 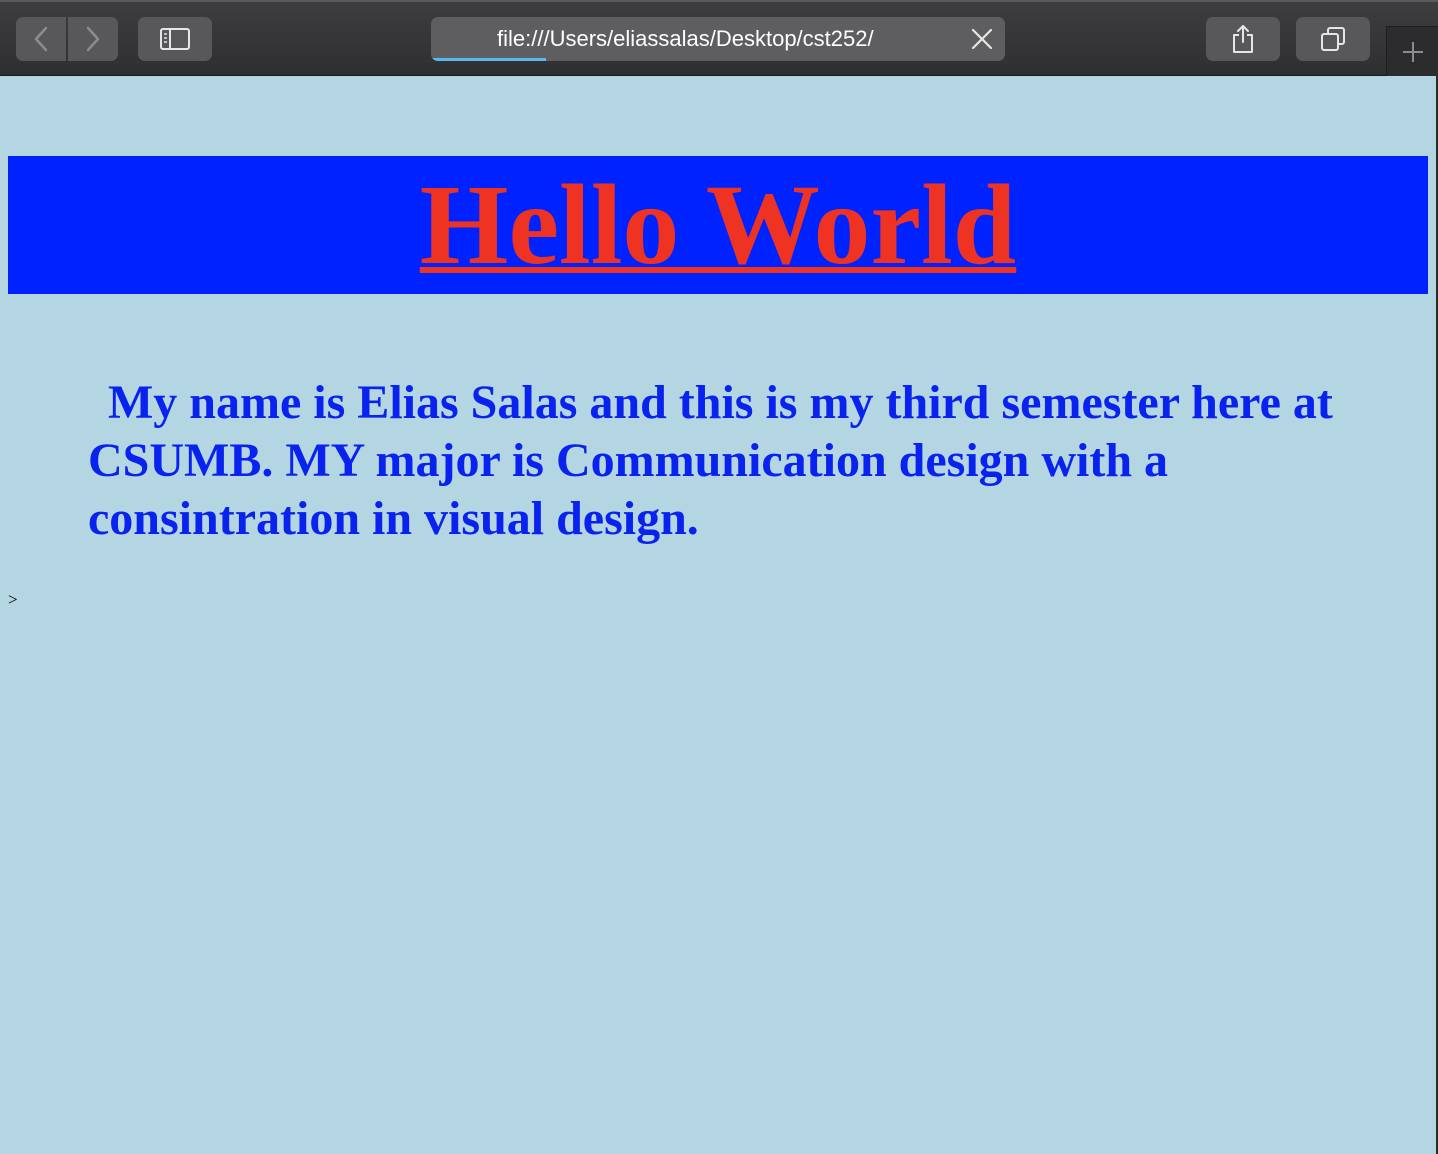 What do you see at coordinates (13, 599) in the screenshot?
I see `stray-text: >` at bounding box center [13, 599].